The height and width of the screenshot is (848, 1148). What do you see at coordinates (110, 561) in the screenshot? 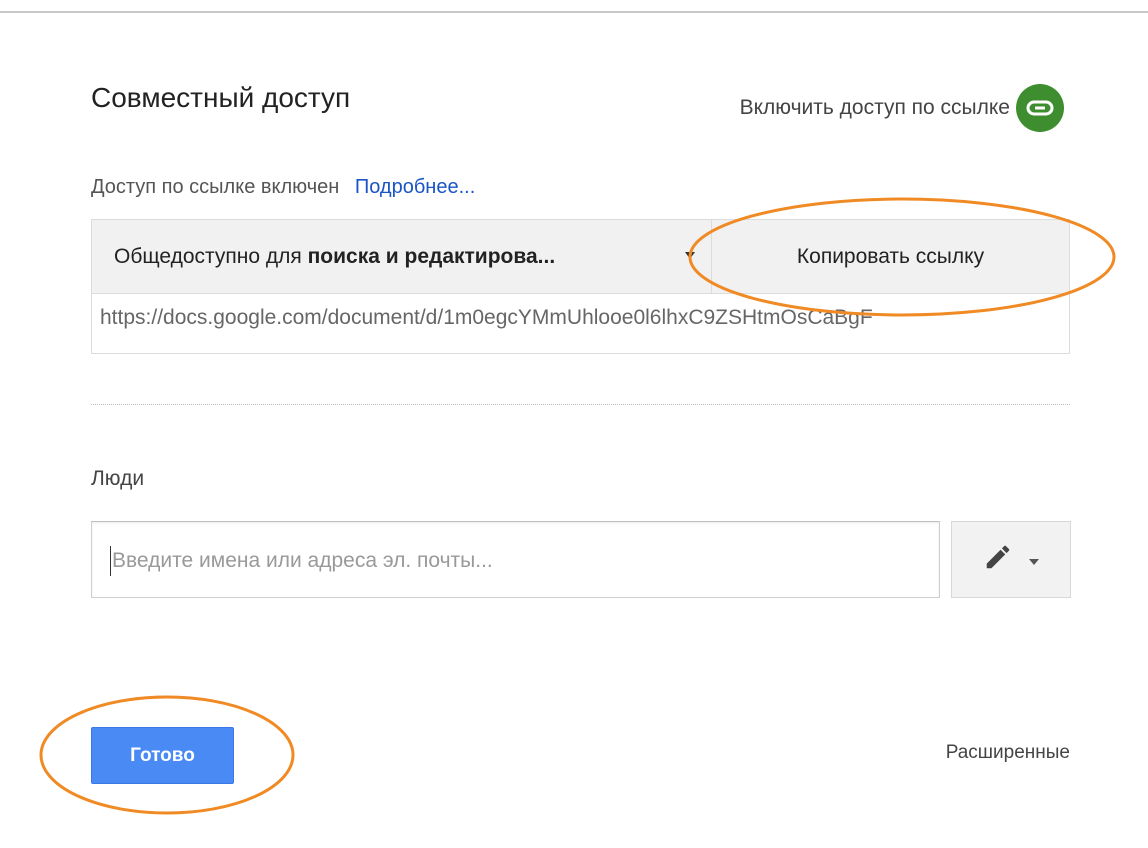
I see `text-cursor` at bounding box center [110, 561].